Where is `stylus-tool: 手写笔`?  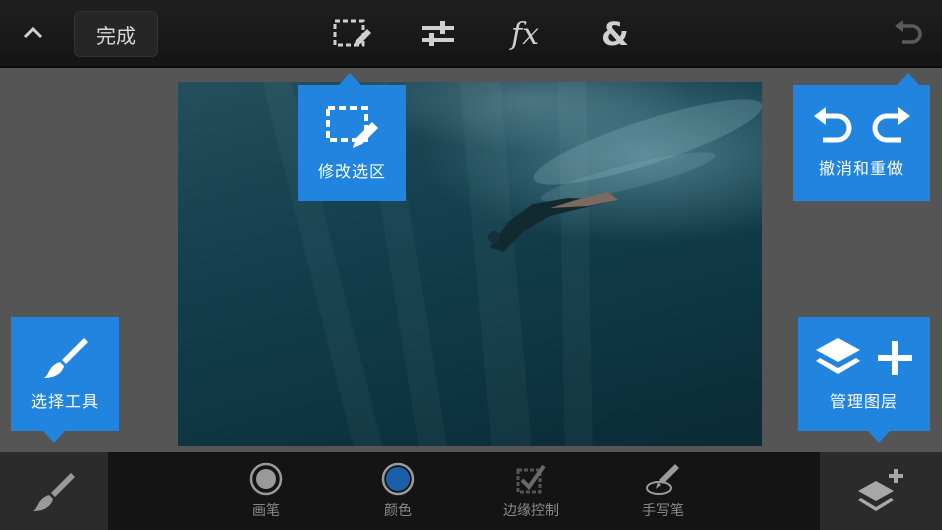
stylus-tool: 手写笔 is located at coordinates (663, 494).